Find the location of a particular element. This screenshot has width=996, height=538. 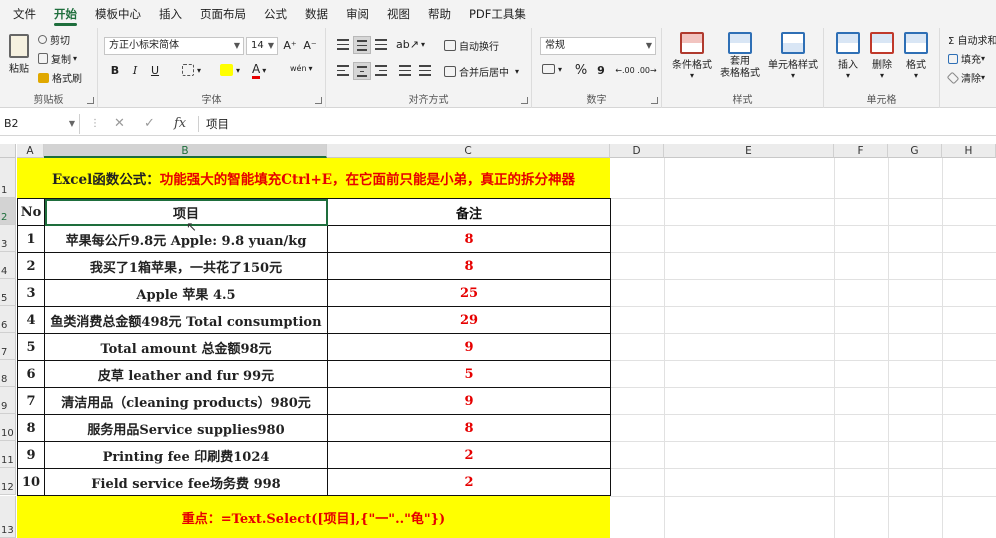

menu-tab: 视图 is located at coordinates (398, 14).